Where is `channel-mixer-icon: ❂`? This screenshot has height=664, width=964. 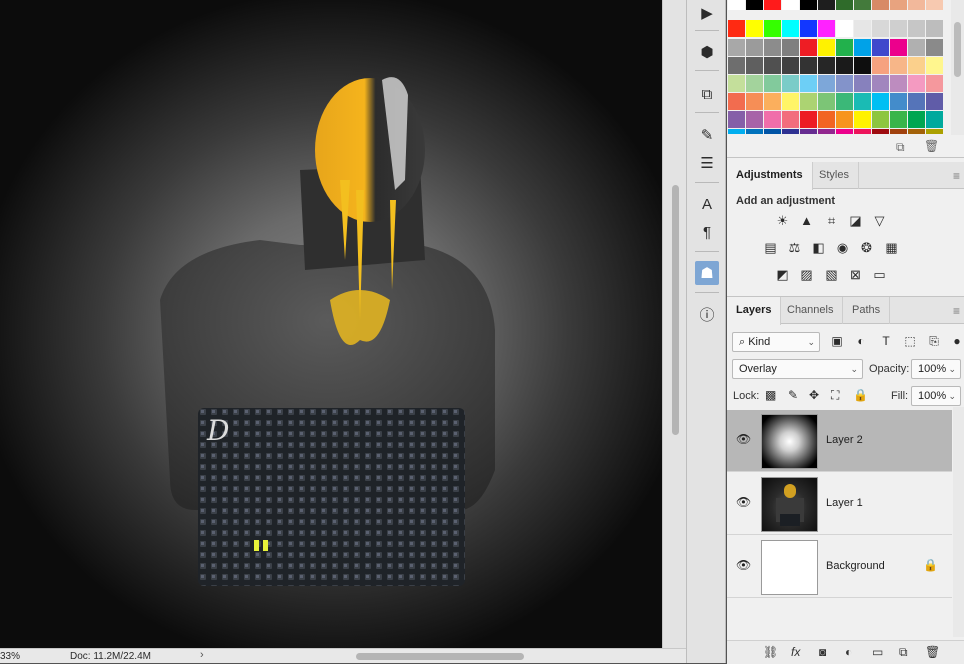 channel-mixer-icon: ❂ is located at coordinates (866, 247).